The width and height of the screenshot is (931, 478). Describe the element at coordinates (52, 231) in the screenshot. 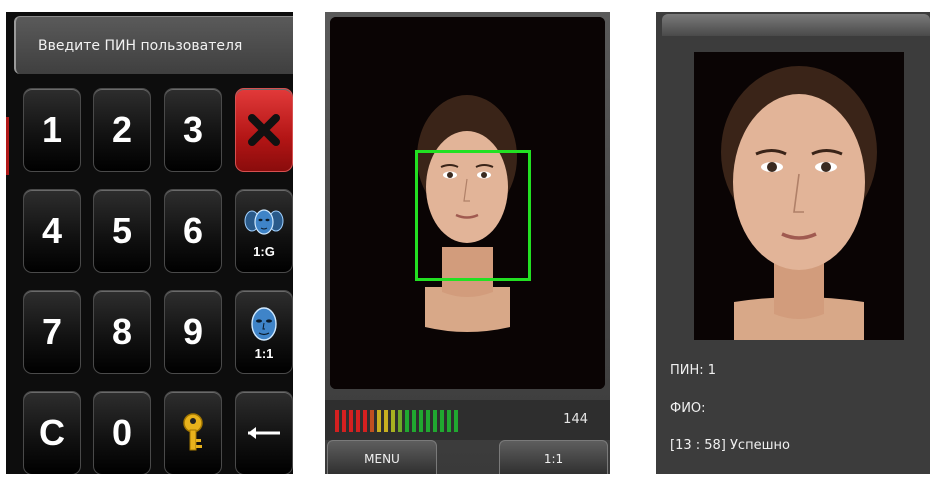

I see `key-4: 4` at that location.